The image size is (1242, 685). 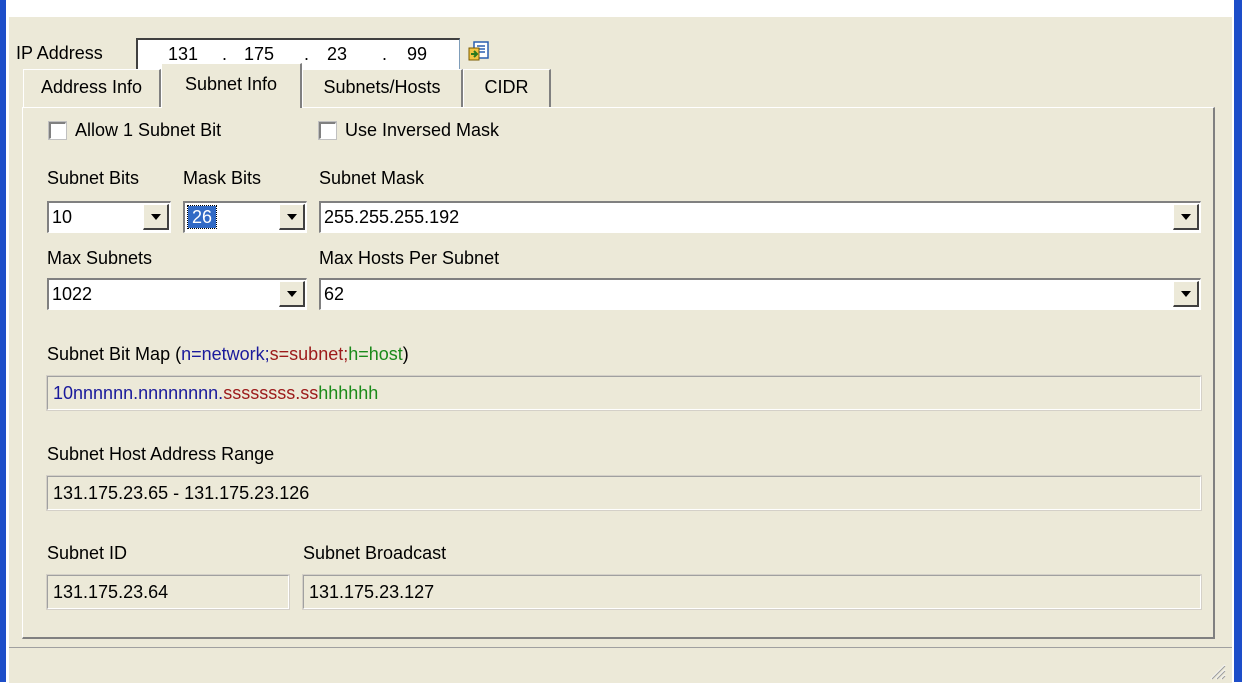 What do you see at coordinates (109, 217) in the screenshot?
I see `subnet-bits-select: 10` at bounding box center [109, 217].